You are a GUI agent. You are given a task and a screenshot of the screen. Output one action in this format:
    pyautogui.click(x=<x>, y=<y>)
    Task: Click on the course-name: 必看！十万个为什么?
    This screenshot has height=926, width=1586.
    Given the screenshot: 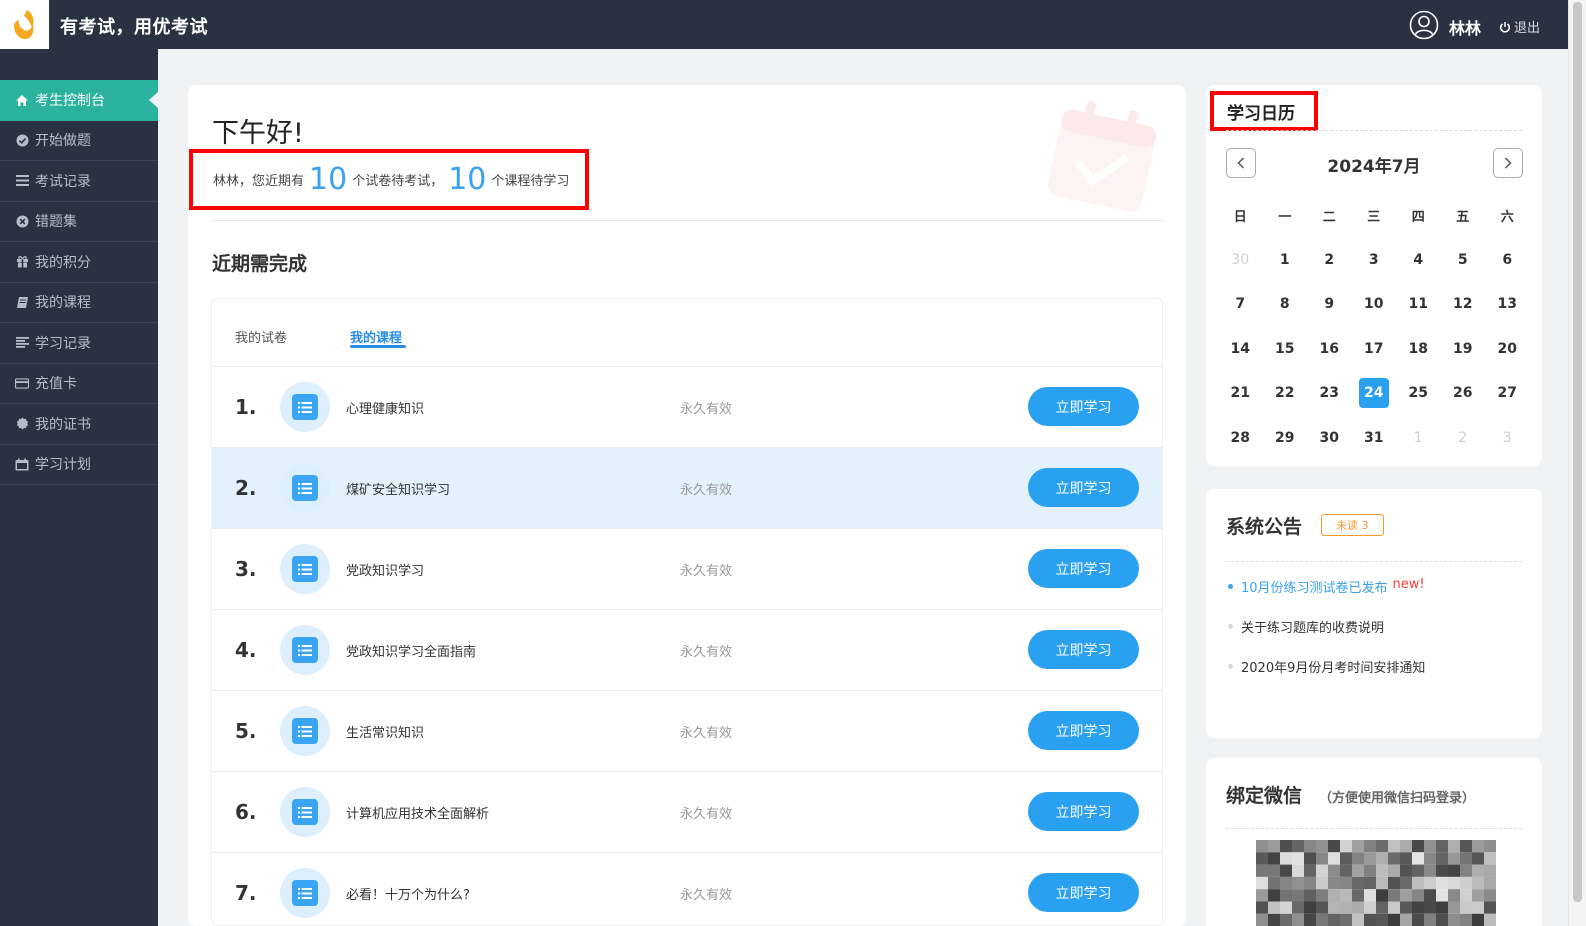 What is the action you would take?
    pyautogui.click(x=408, y=893)
    